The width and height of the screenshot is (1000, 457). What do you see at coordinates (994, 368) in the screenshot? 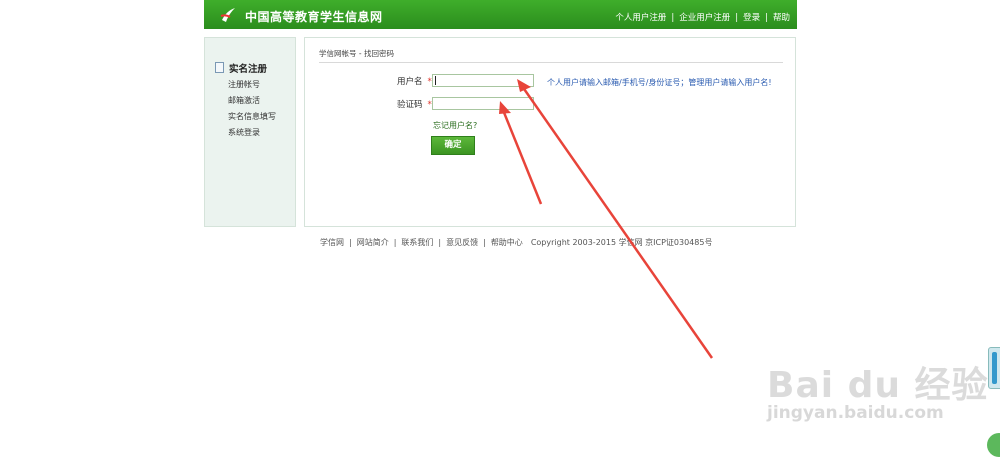
I see `side-toolbar-widget` at bounding box center [994, 368].